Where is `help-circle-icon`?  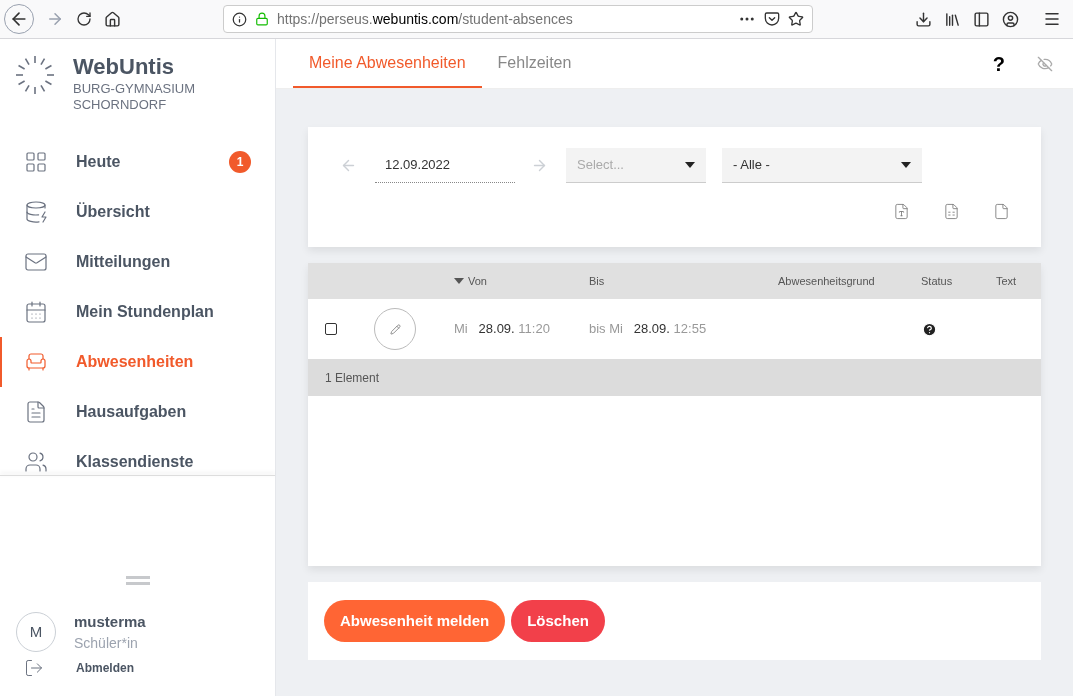 help-circle-icon is located at coordinates (929, 329).